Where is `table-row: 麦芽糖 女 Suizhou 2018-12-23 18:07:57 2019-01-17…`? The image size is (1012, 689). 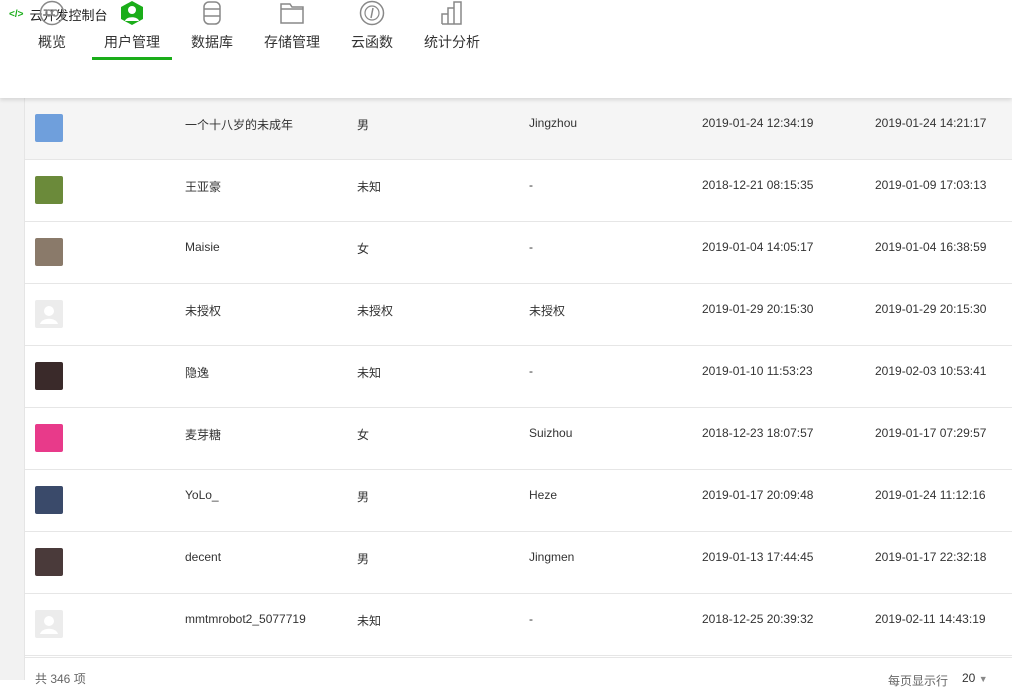 table-row: 麦芽糖 女 Suizhou 2018-12-23 18:07:57 2019-01-17… is located at coordinates (518, 439).